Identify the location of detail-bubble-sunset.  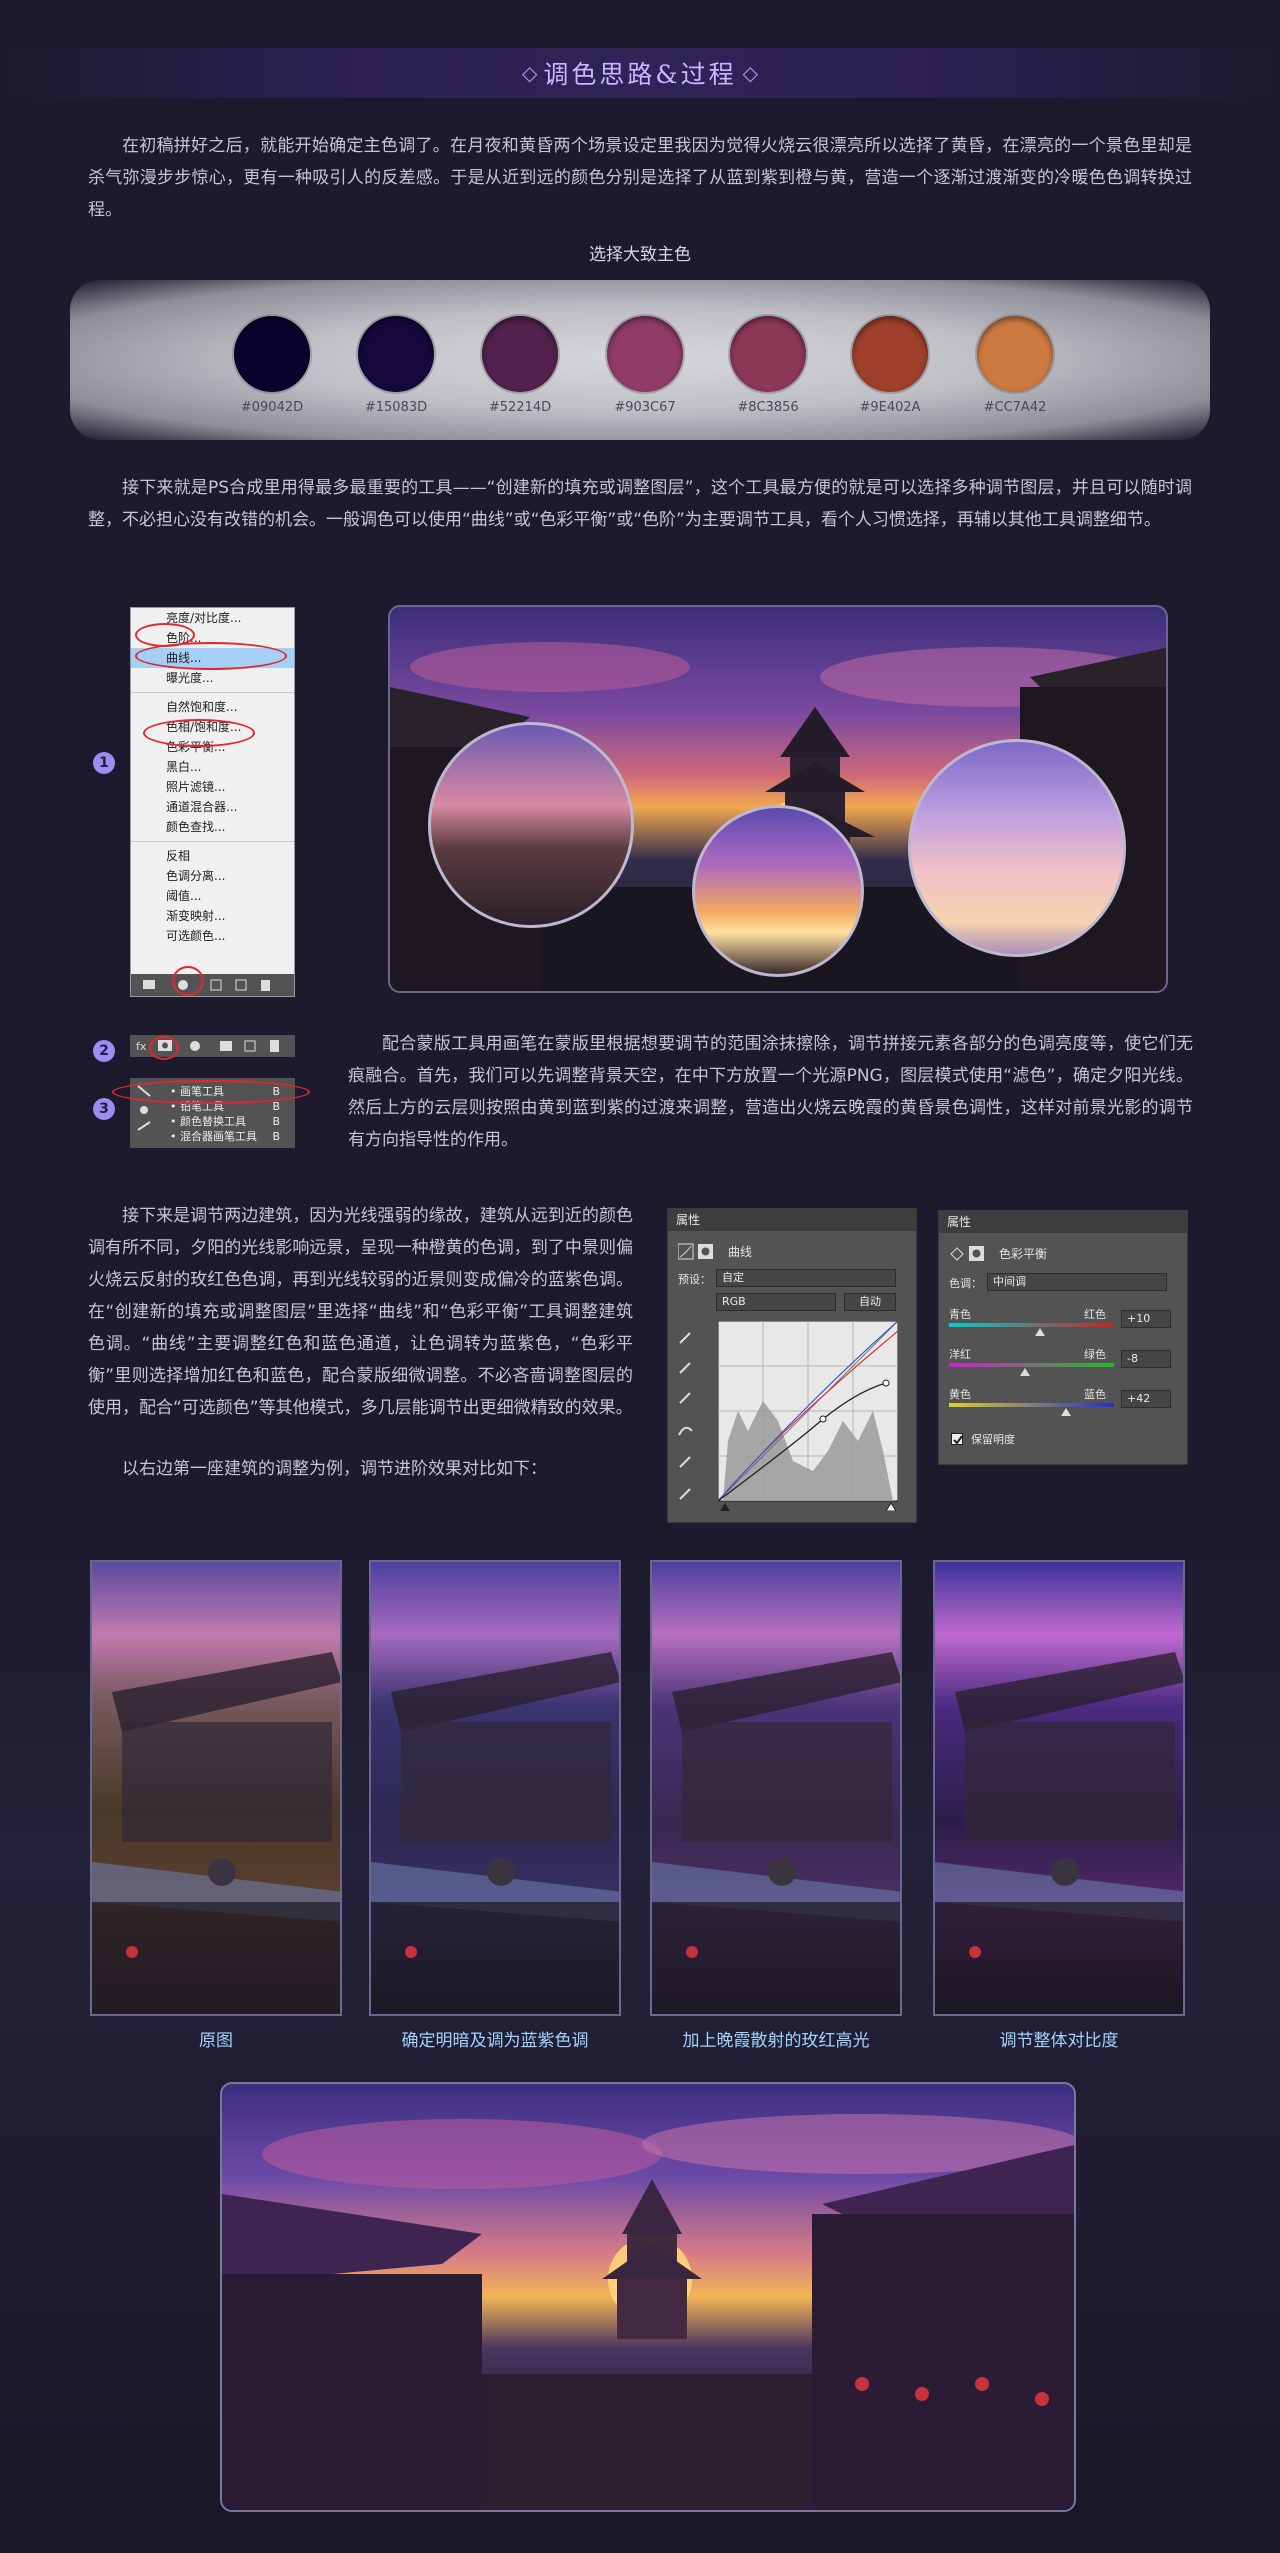
(778, 891).